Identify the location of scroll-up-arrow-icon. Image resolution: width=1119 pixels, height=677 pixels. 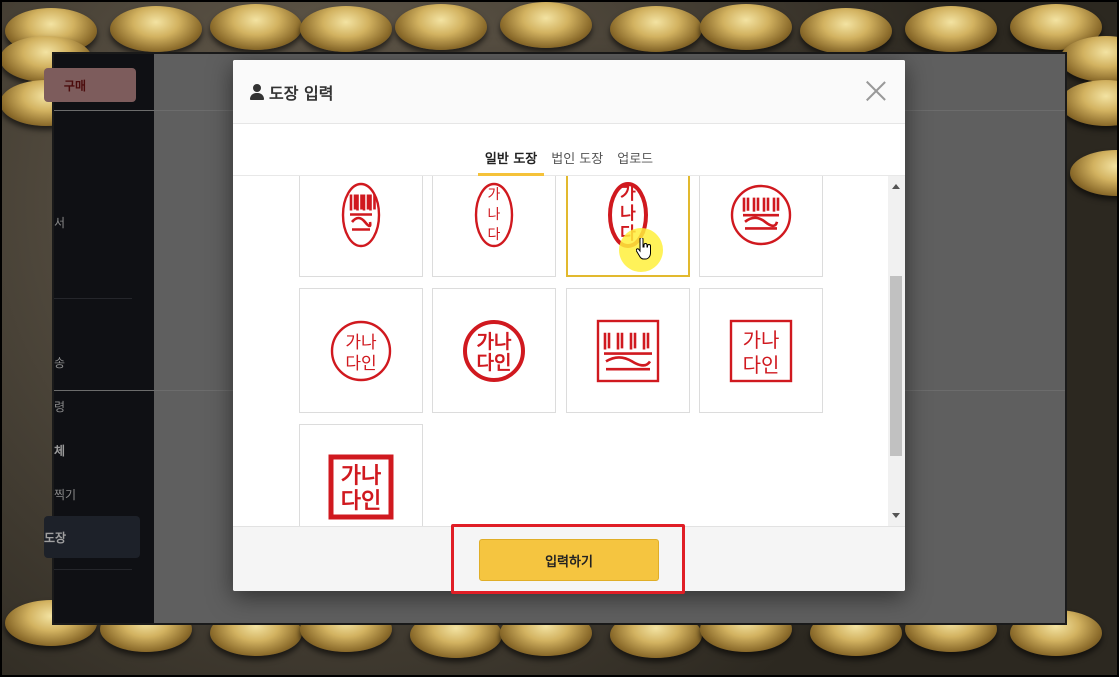
(896, 186).